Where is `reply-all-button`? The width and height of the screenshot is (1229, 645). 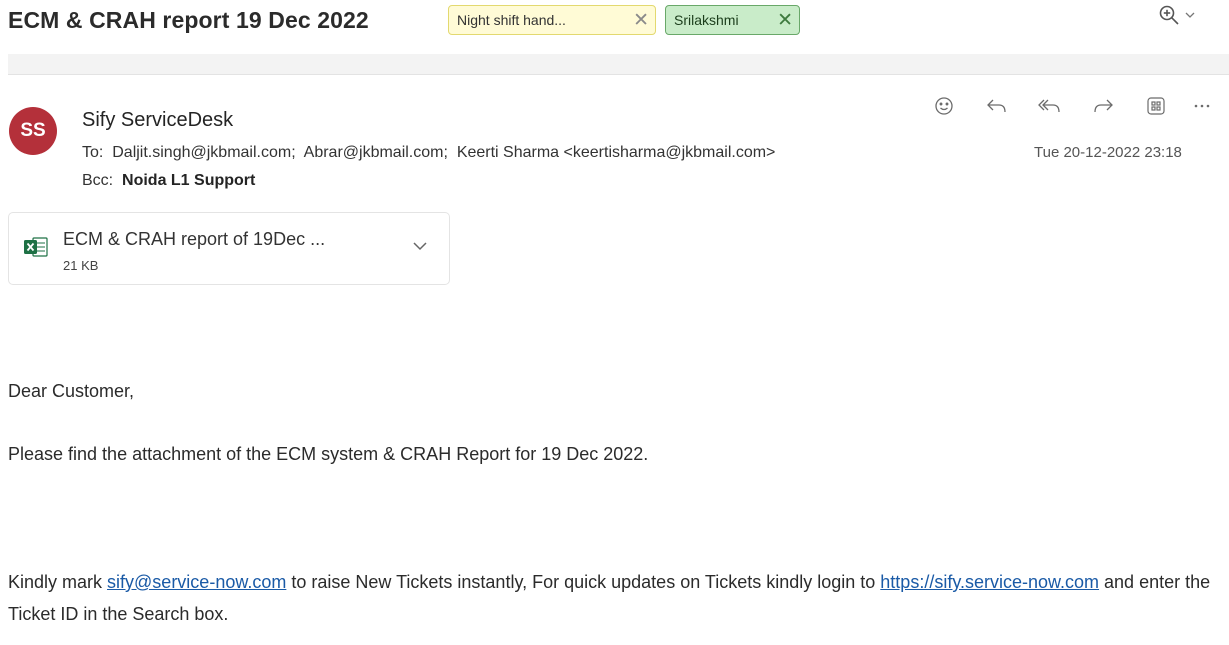
reply-all-button is located at coordinates (1049, 106).